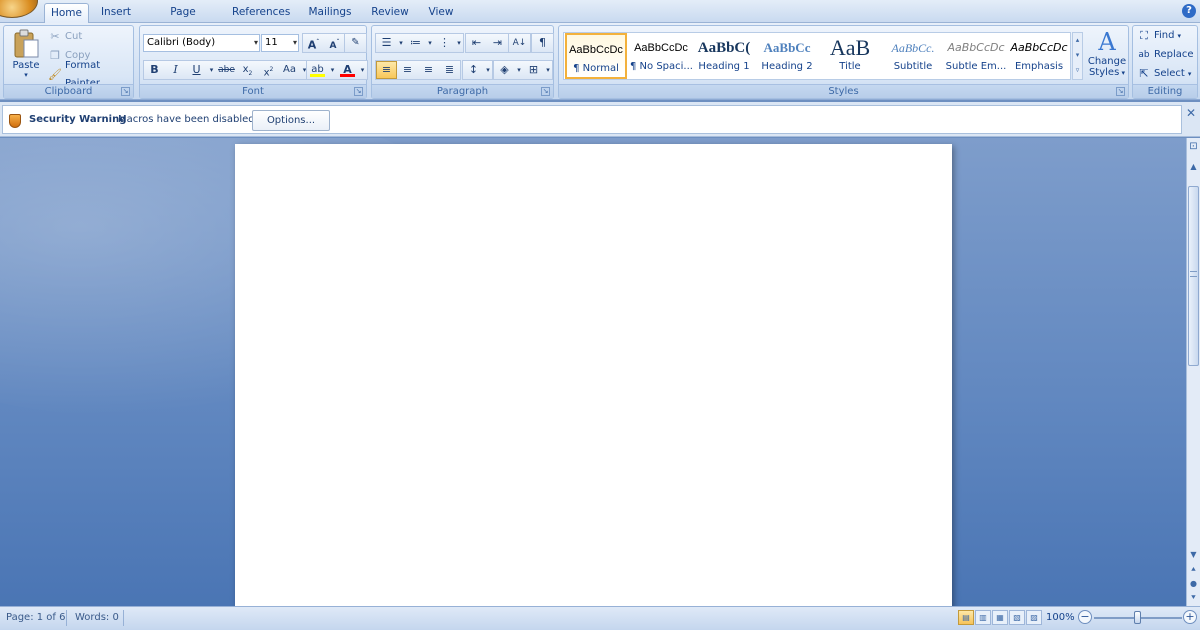 Image resolution: width=1200 pixels, height=630 pixels. I want to click on replace-button: ab Replace, so click(1165, 55).